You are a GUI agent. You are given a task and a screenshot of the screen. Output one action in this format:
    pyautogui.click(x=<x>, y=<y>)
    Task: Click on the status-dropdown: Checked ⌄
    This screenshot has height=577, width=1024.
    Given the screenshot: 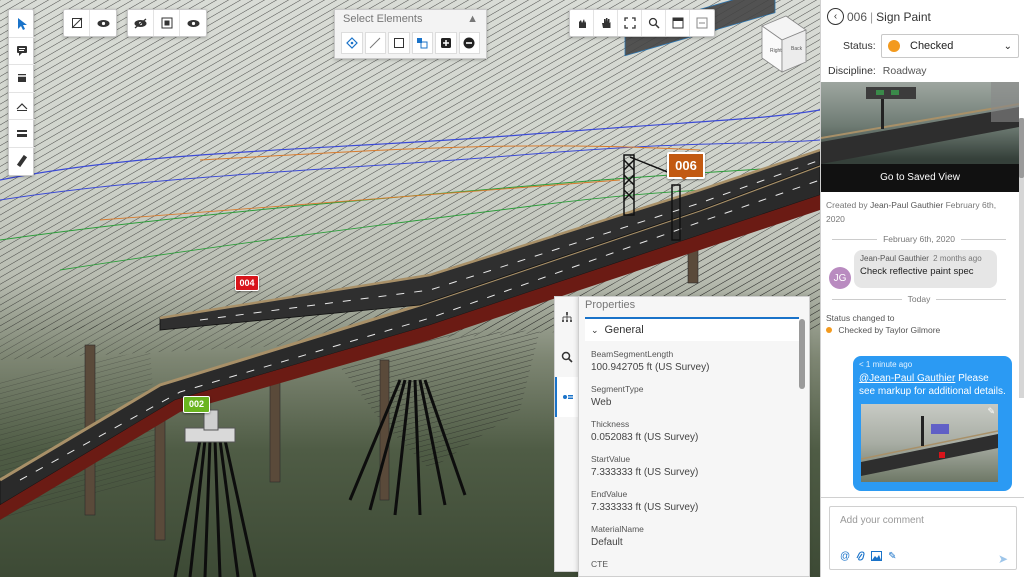 What is the action you would take?
    pyautogui.click(x=950, y=46)
    